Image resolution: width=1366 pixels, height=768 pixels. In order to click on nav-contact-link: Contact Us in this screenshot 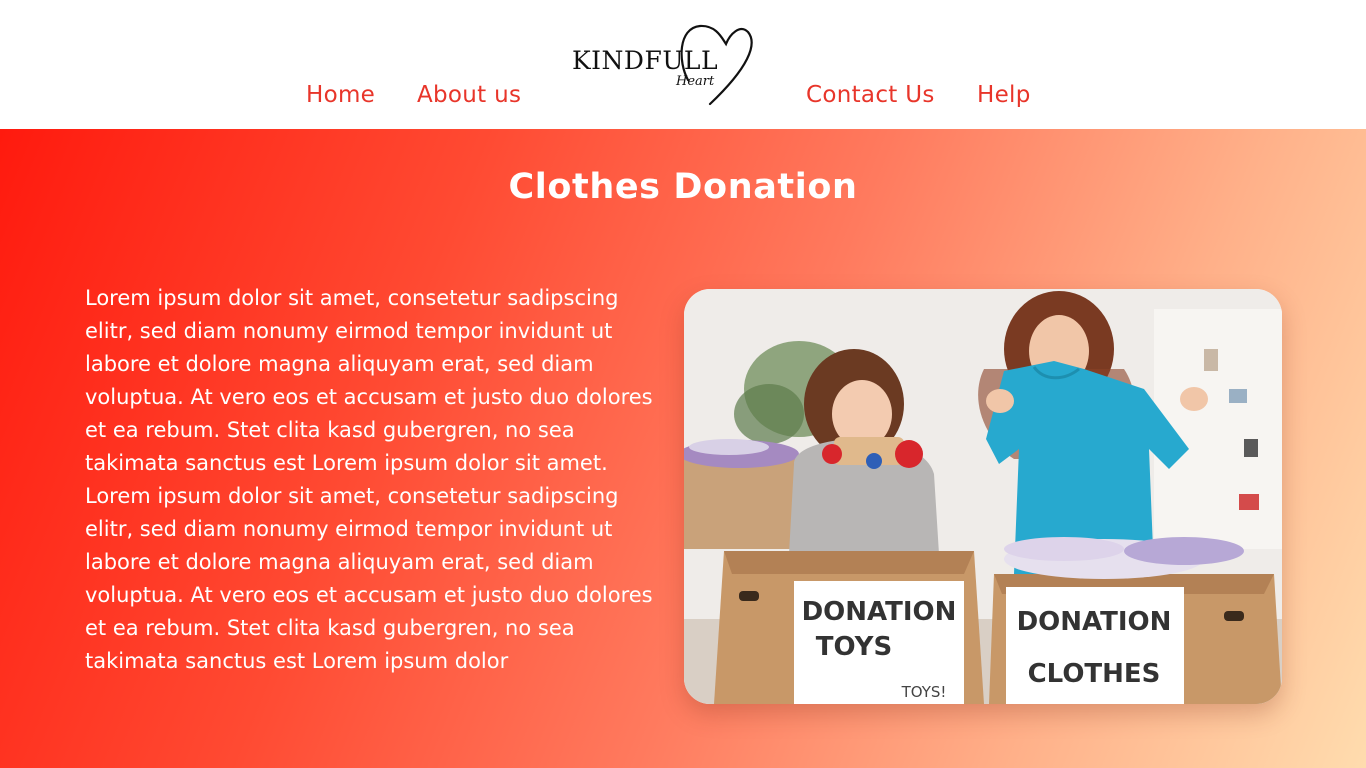, I will do `click(870, 95)`.